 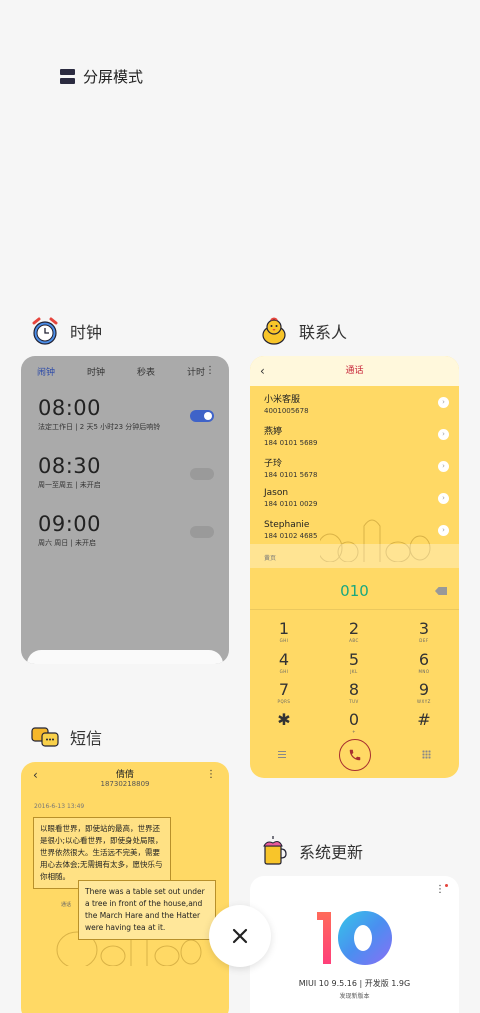 What do you see at coordinates (290, 498) in the screenshot?
I see `contact-item: Jason 184 0101 0029` at bounding box center [290, 498].